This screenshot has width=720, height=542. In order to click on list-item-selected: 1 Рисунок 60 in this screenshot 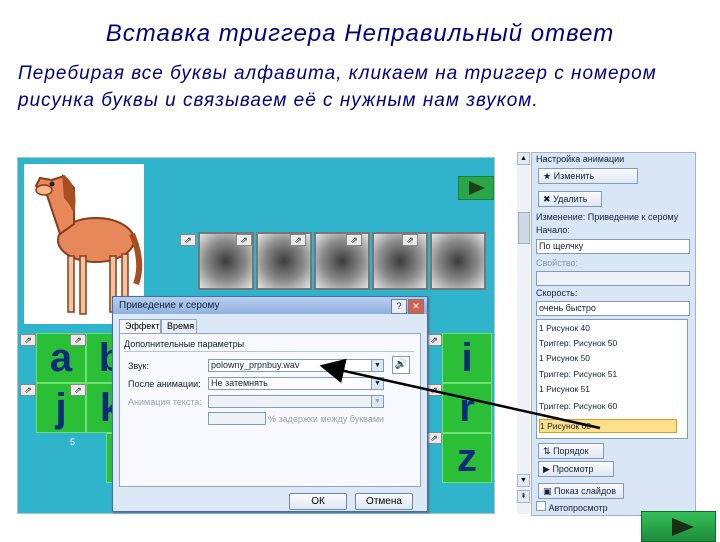, I will do `click(608, 426)`.